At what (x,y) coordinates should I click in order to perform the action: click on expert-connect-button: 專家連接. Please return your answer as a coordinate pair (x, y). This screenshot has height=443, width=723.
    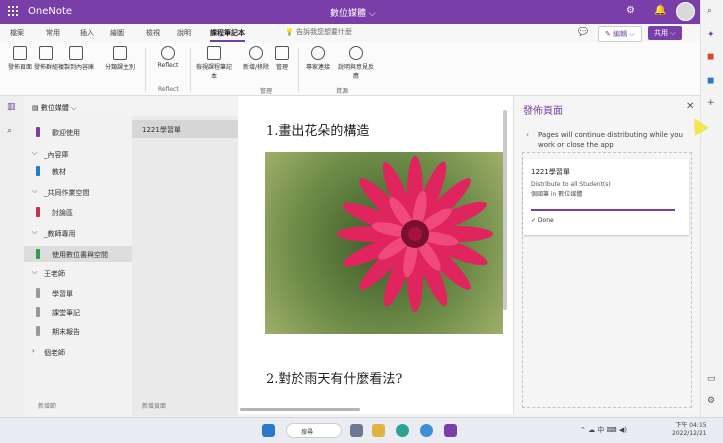
    Looking at the image, I should click on (318, 58).